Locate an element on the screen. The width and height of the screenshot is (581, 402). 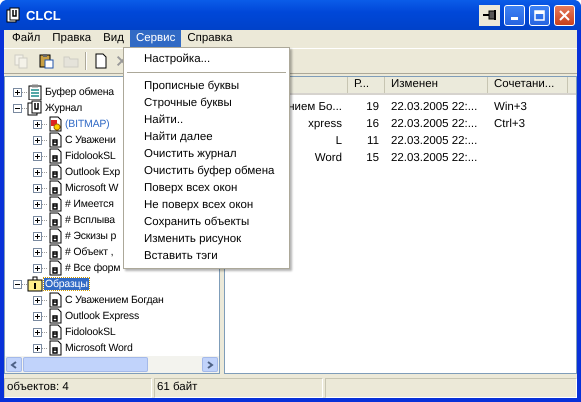
tree-item: С Уважени is located at coordinates (90, 140).